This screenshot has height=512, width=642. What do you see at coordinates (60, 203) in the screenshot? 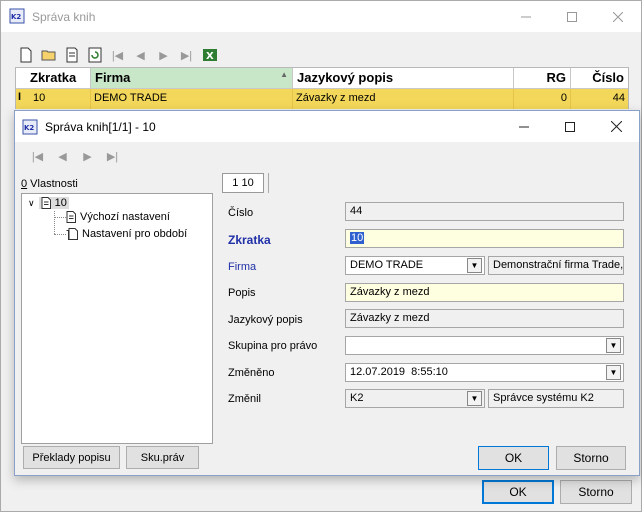
I see `tree-root-label: 10` at bounding box center [60, 203].